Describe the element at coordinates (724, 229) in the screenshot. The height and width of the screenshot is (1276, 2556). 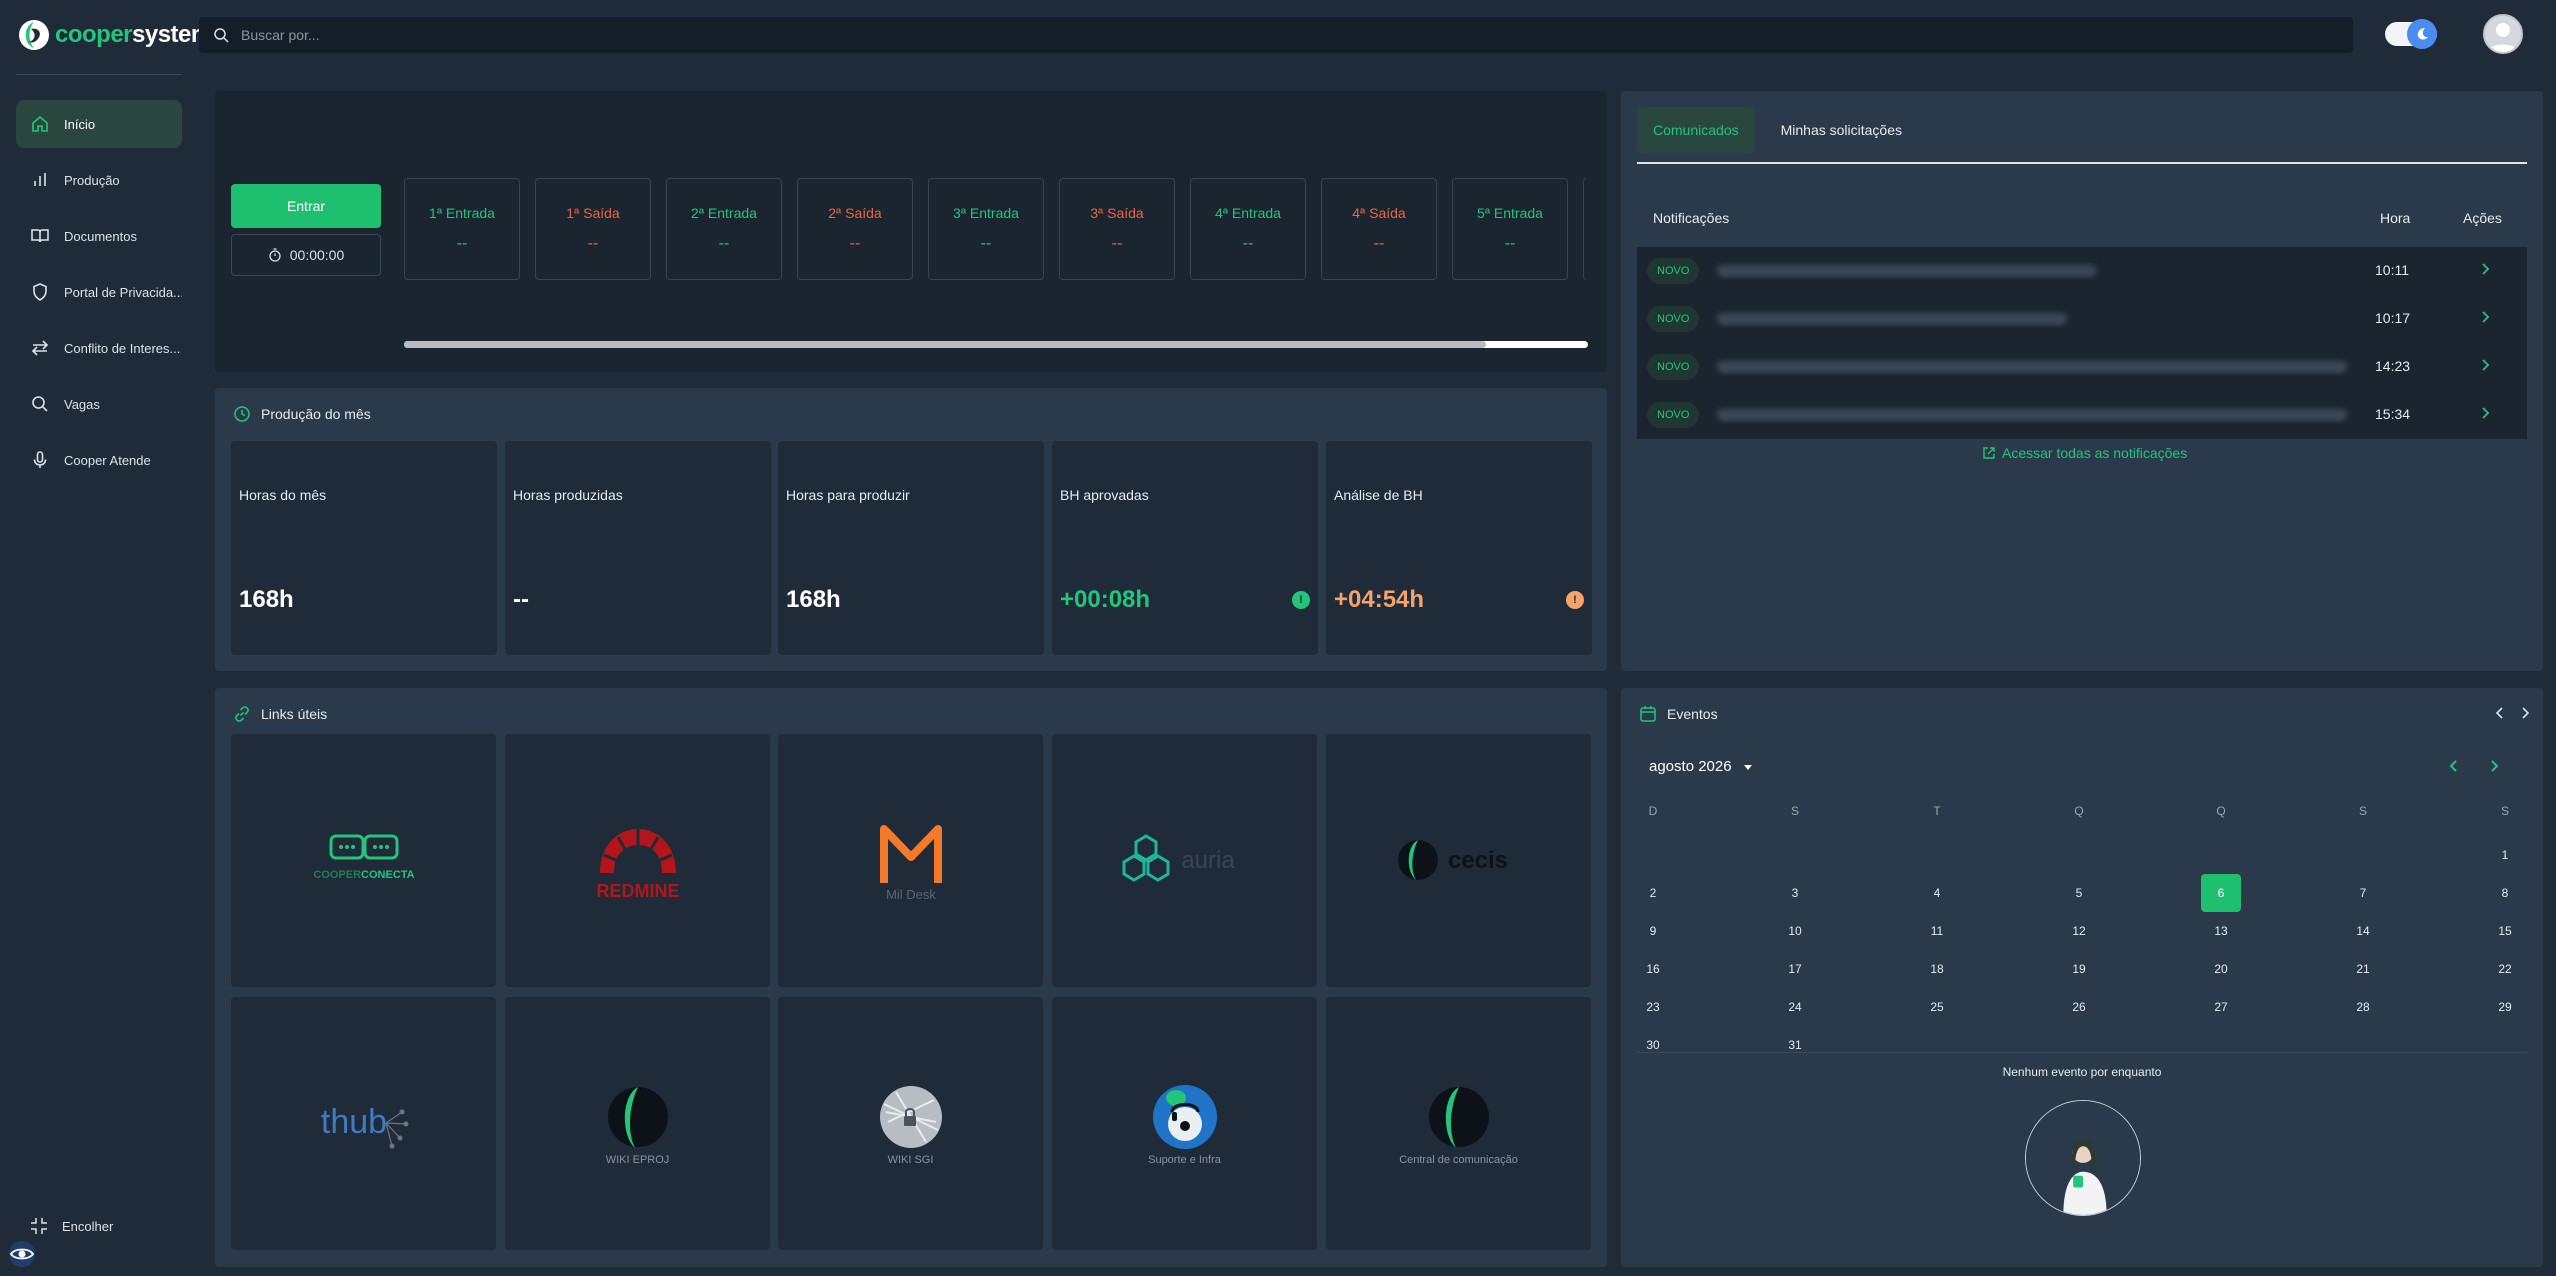
I see `punch-slot: 2ª Entrada --` at that location.